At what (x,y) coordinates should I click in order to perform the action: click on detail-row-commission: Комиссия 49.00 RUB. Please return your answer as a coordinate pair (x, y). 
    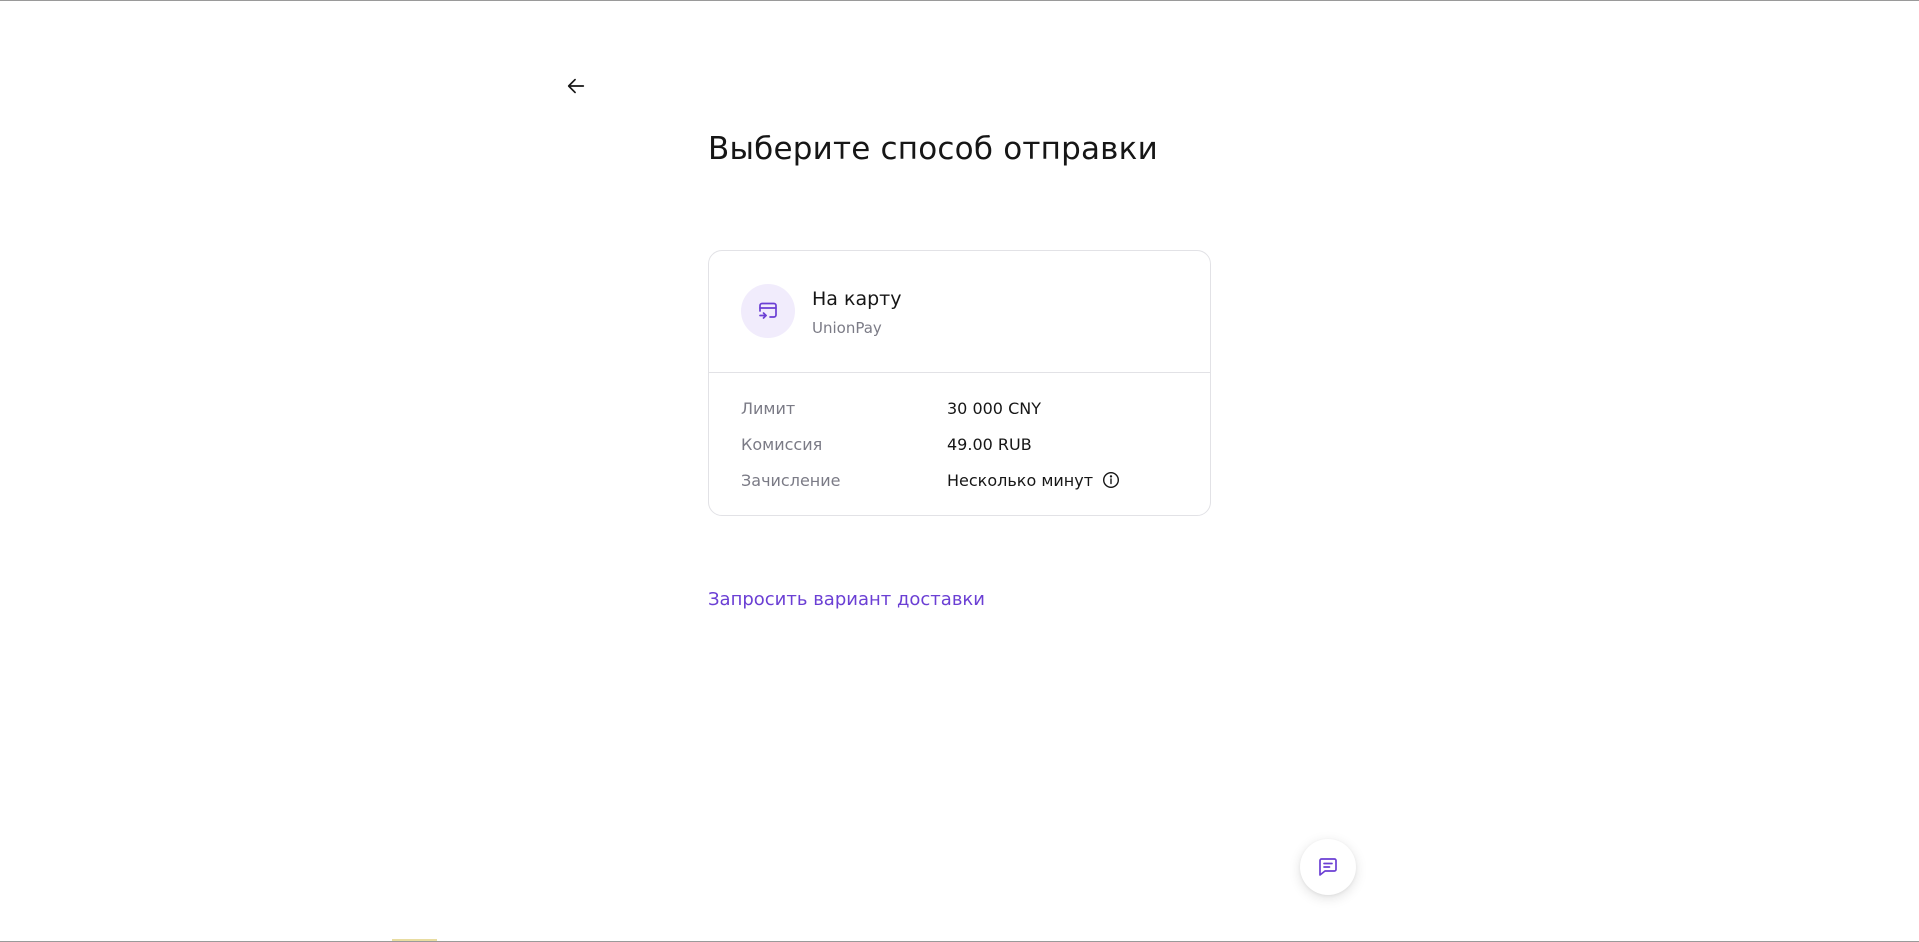
    Looking at the image, I should click on (965, 444).